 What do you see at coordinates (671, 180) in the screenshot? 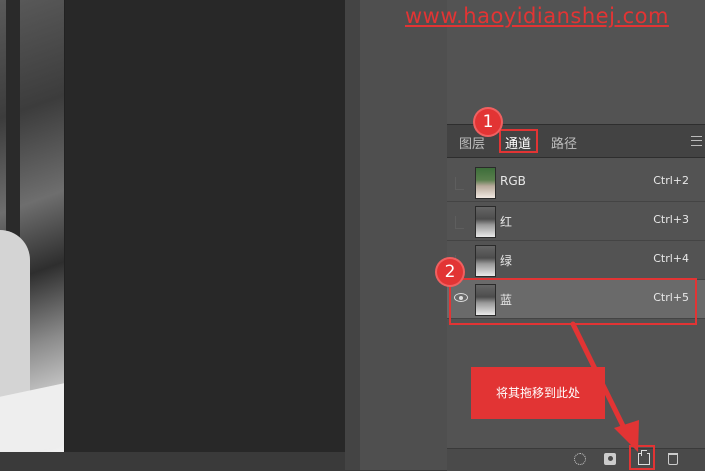
I see `channel-shortcut: Ctrl+2` at bounding box center [671, 180].